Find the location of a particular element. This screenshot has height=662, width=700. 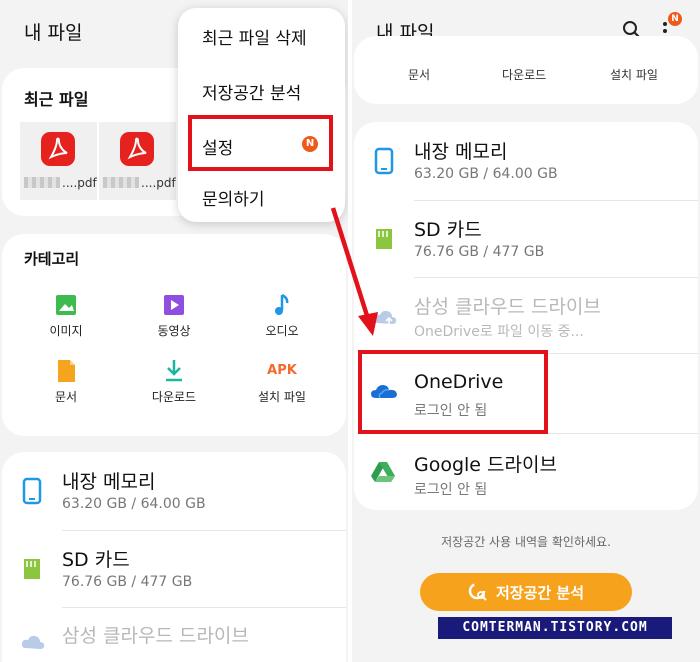

analysis-icon is located at coordinates (478, 592).